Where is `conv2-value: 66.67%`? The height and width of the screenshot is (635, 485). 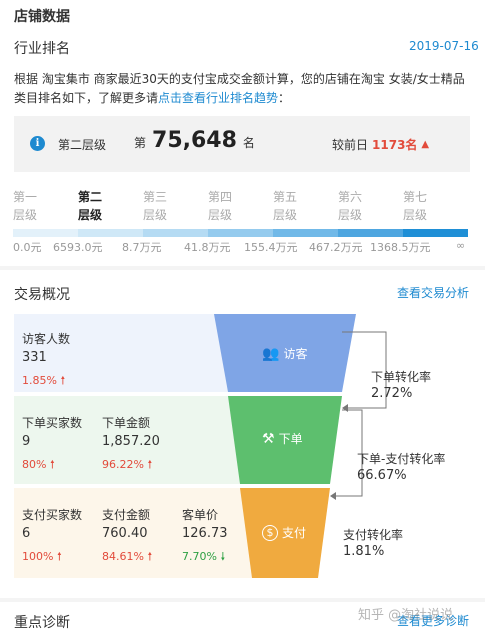
conv2-value: 66.67% is located at coordinates (382, 475).